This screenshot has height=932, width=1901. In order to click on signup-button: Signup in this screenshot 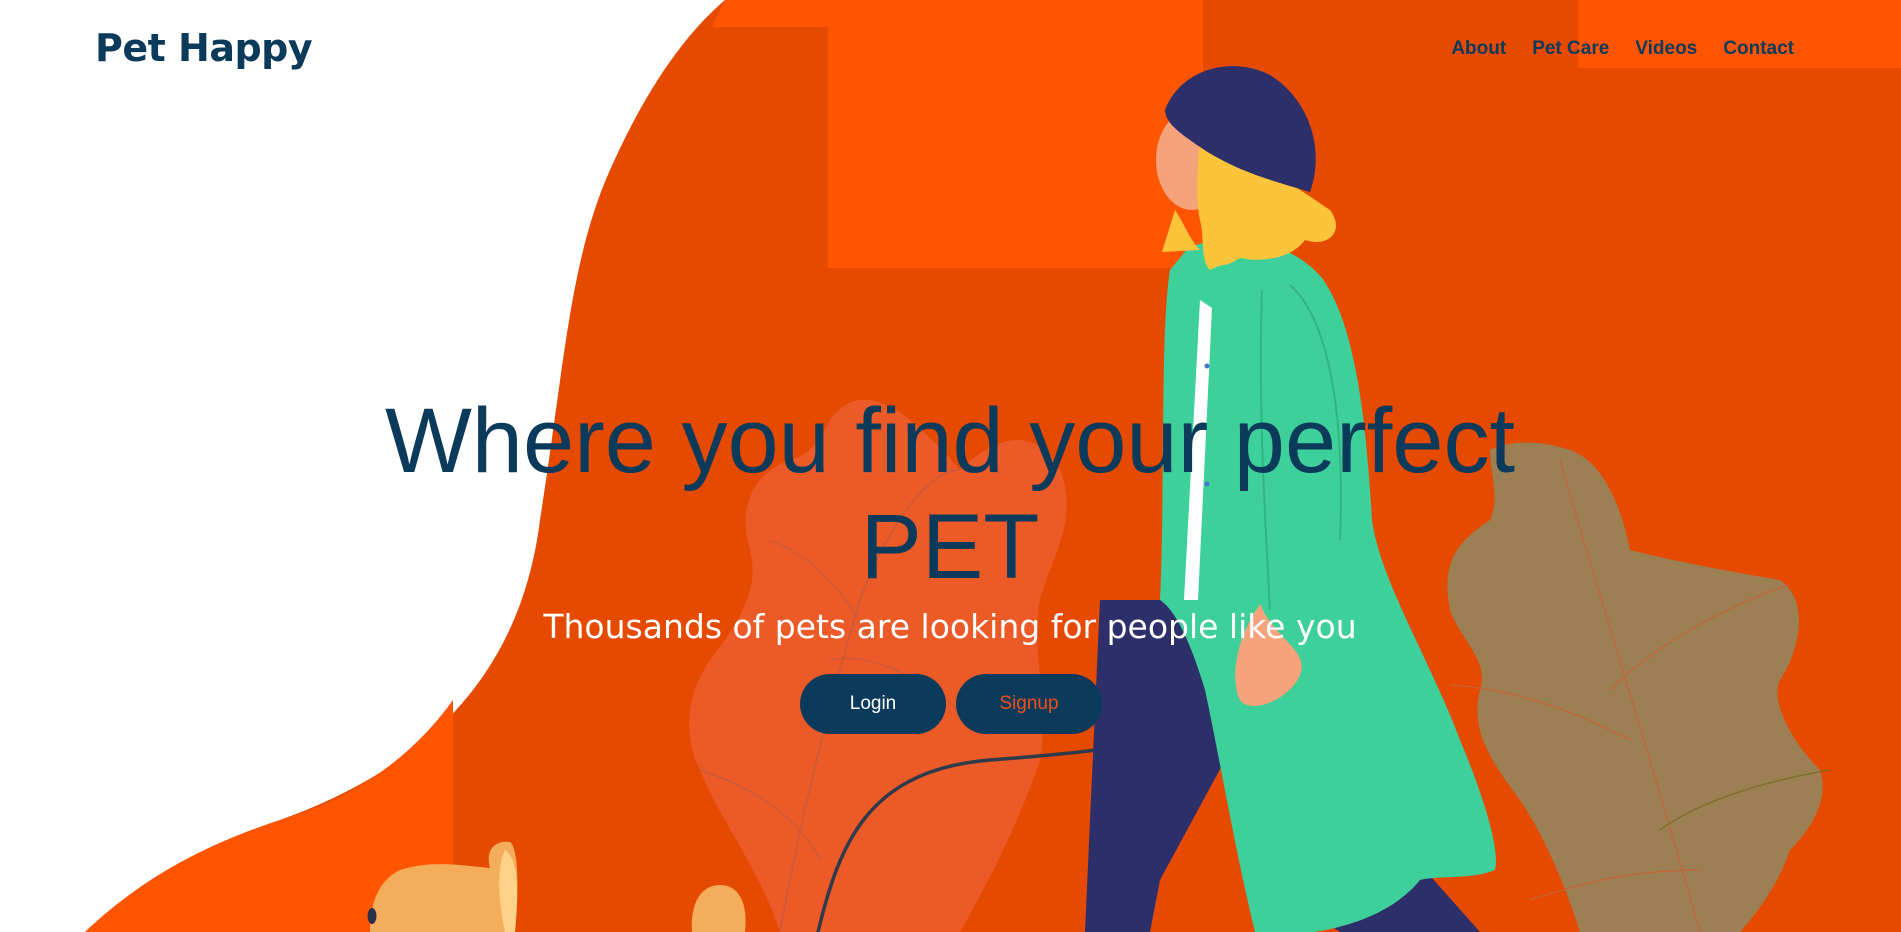, I will do `click(1029, 704)`.